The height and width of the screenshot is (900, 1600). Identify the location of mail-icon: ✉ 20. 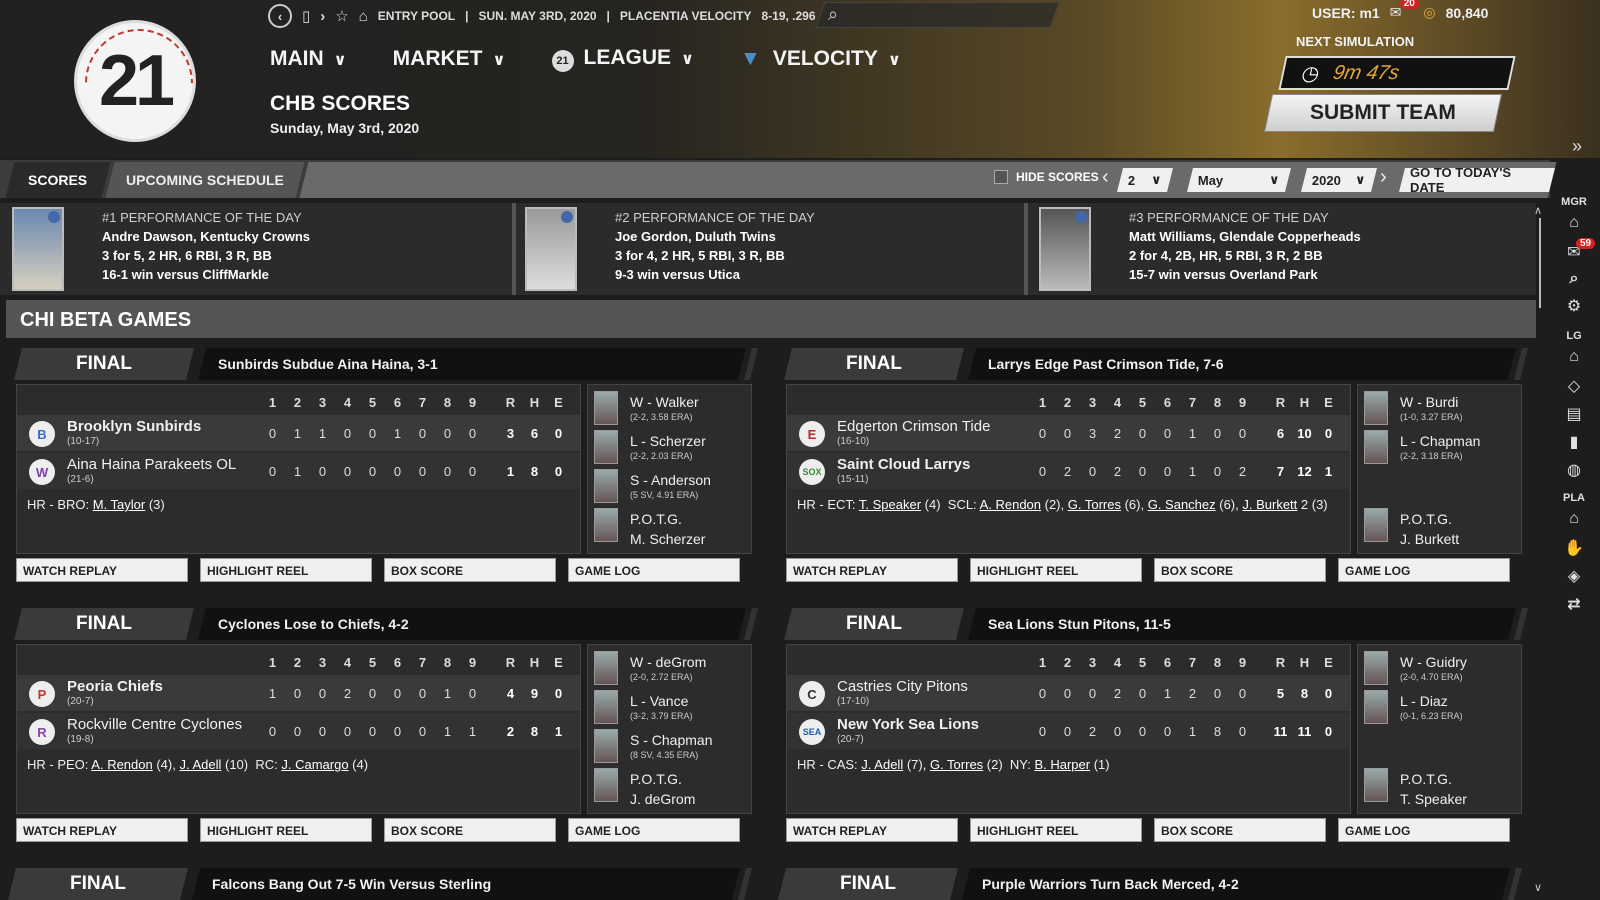
(1404, 10).